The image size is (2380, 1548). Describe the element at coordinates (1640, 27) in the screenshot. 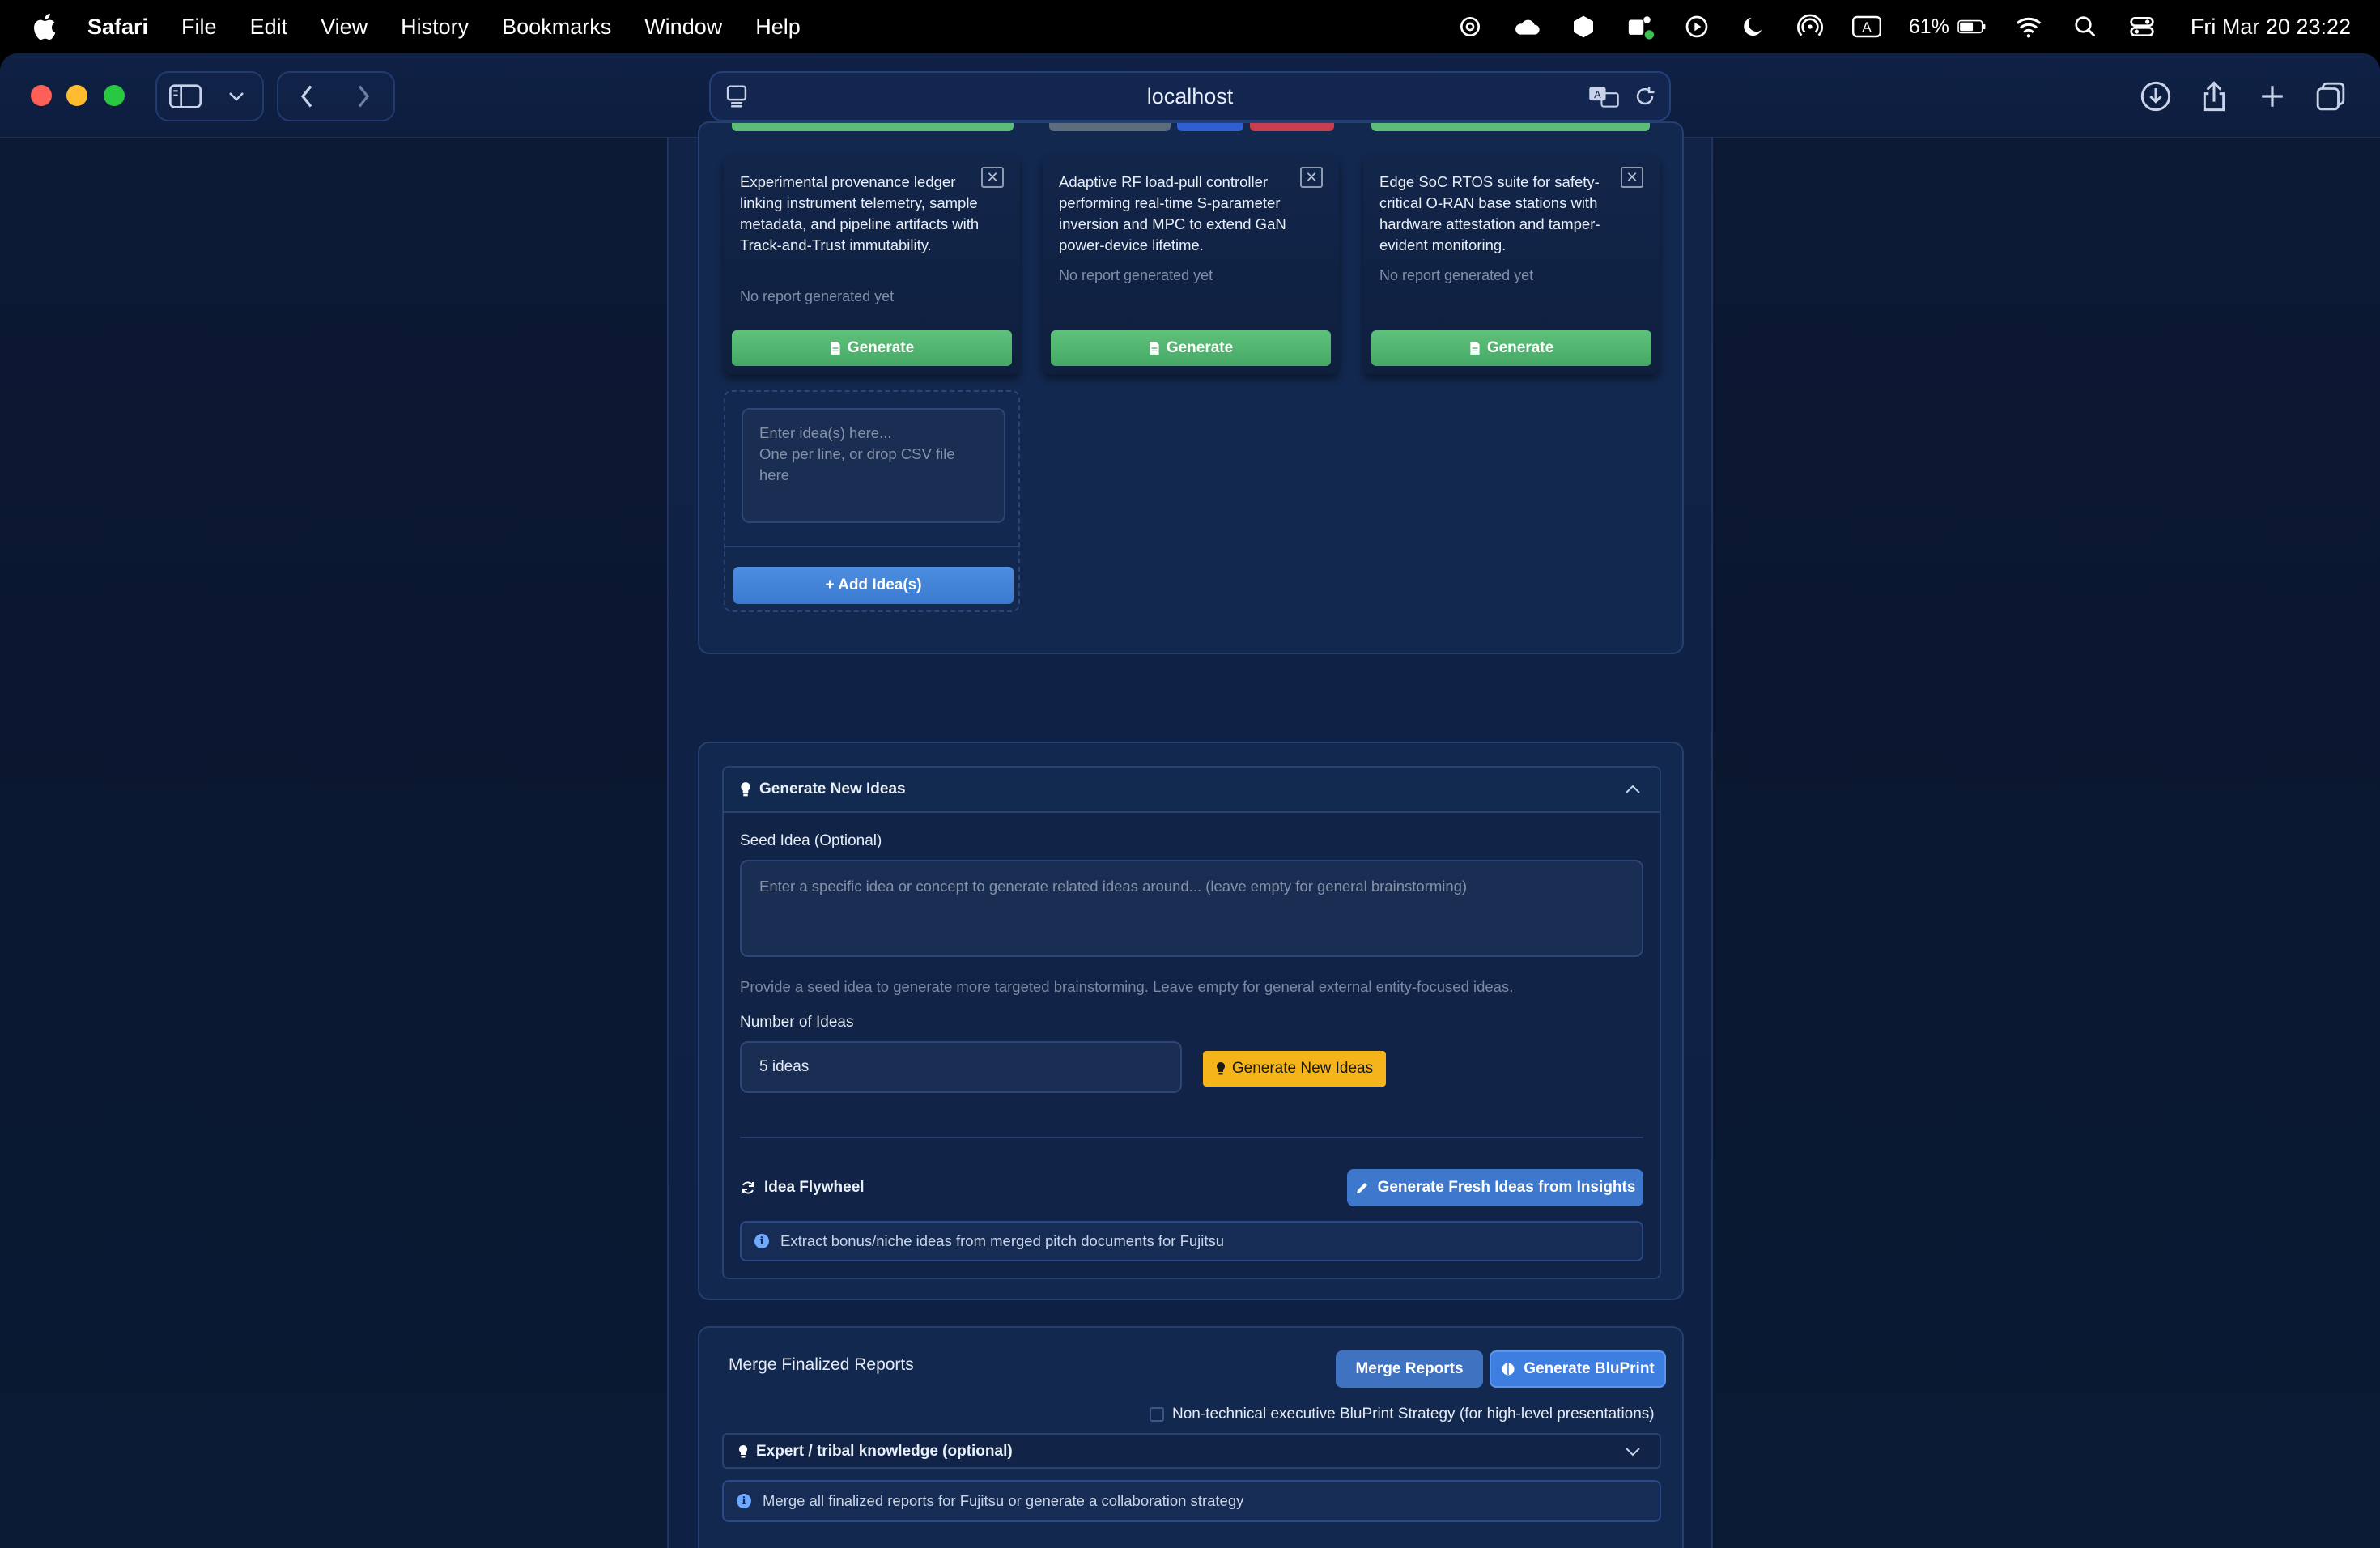

I see `teams-icon` at that location.